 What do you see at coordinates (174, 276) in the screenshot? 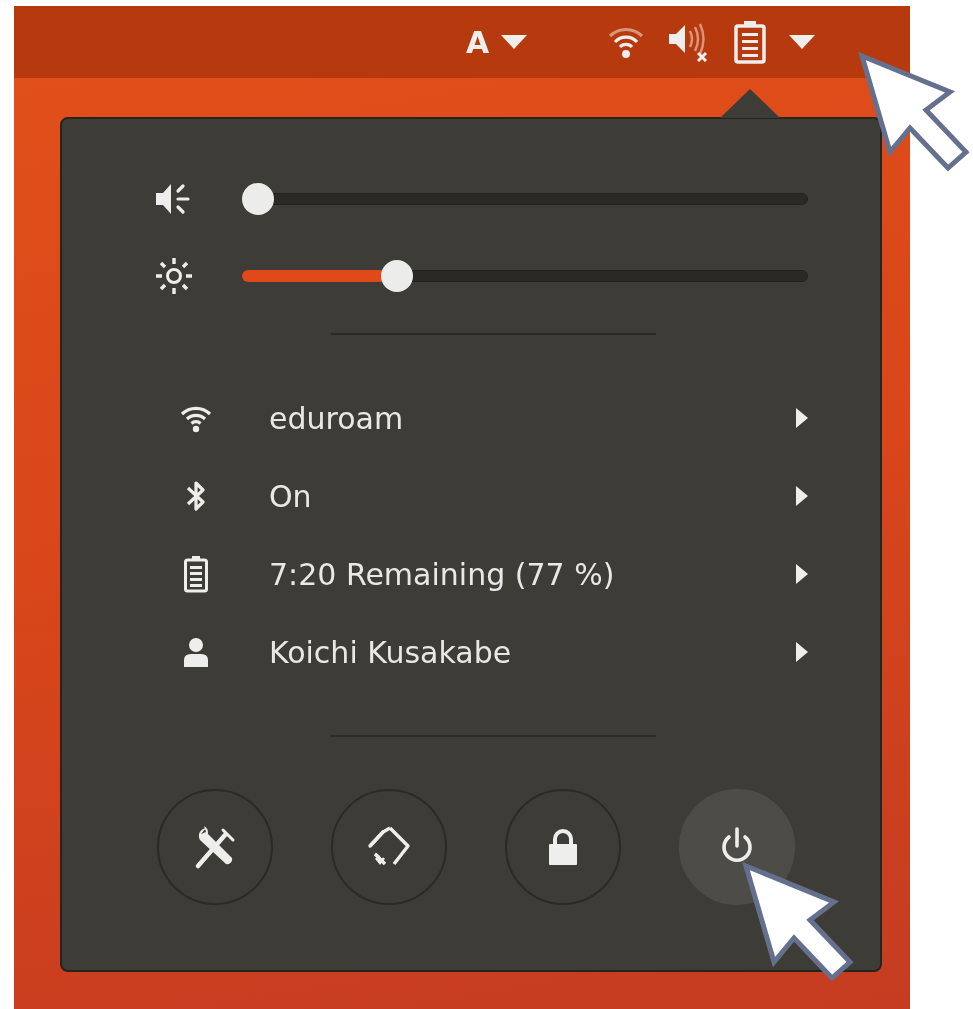
I see `brightness-icon` at bounding box center [174, 276].